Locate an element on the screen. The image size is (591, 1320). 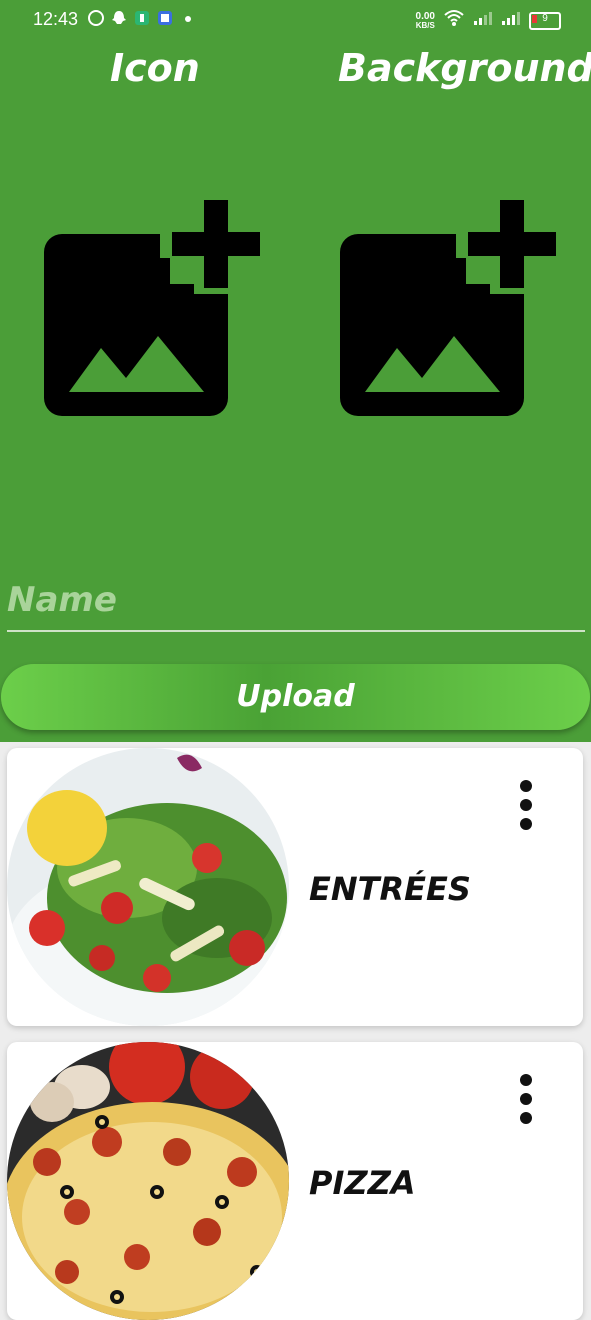
app-icon is located at coordinates (142, 18).